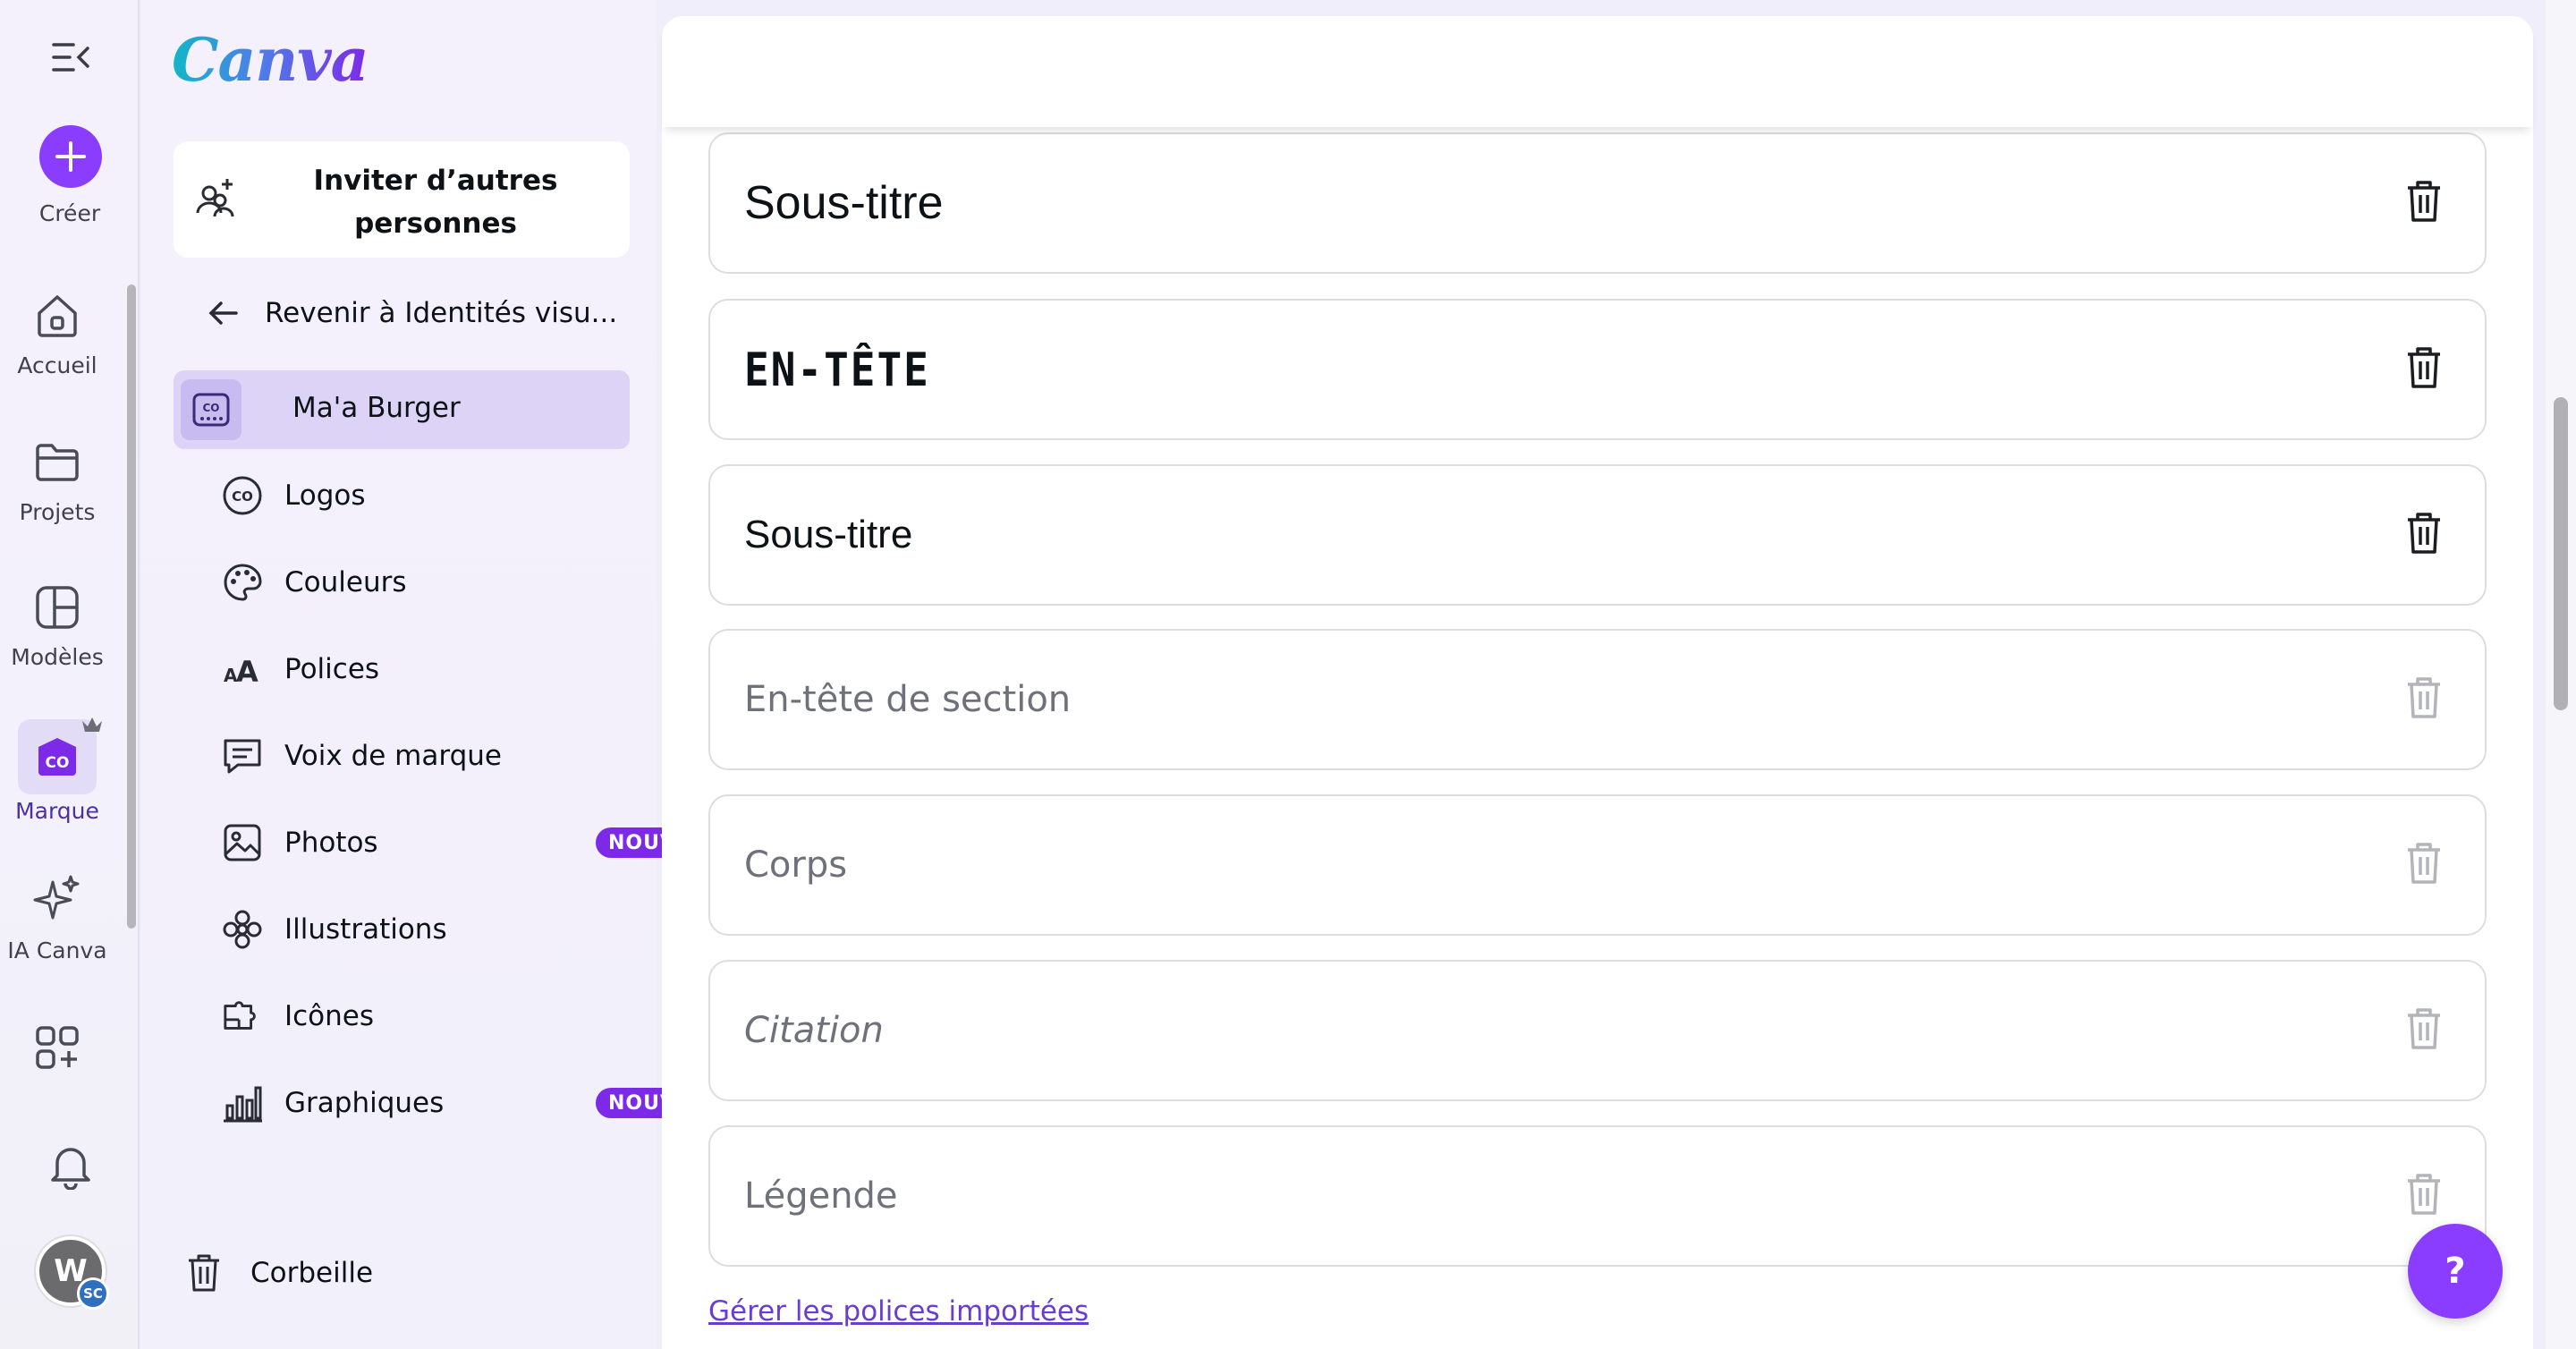  Describe the element at coordinates (1597, 1030) in the screenshot. I see `font-row-quote: Citation` at that location.